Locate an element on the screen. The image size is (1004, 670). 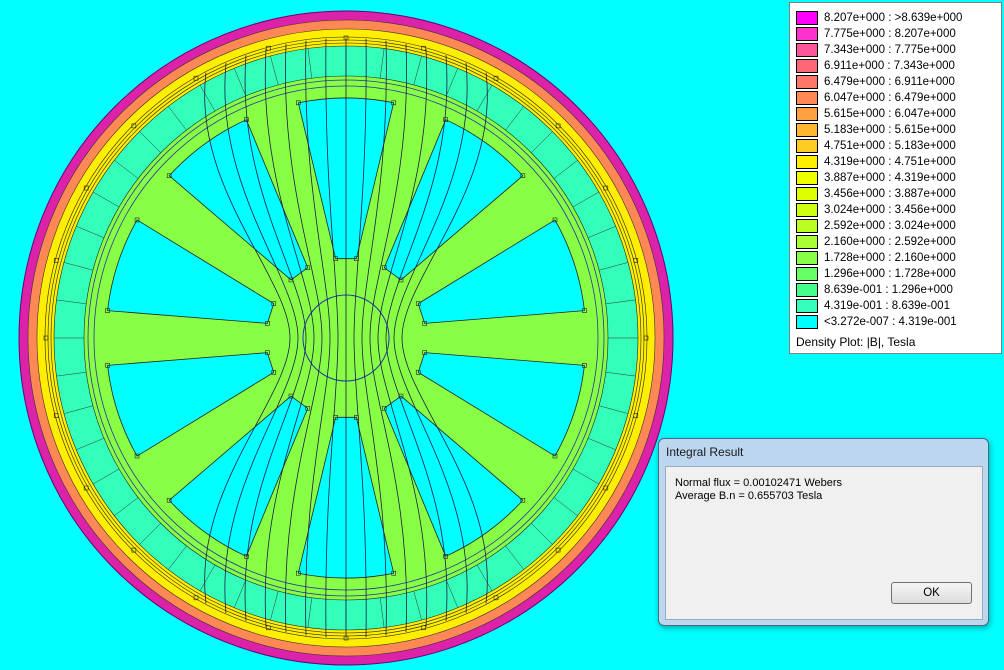
legend-label: 7.775e+000 : 8.207e+000 is located at coordinates (890, 34).